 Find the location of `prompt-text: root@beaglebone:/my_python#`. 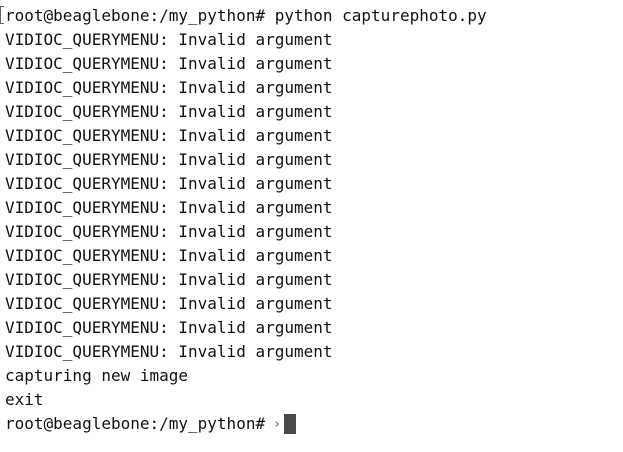

prompt-text: root@beaglebone:/my_python# is located at coordinates (135, 423).